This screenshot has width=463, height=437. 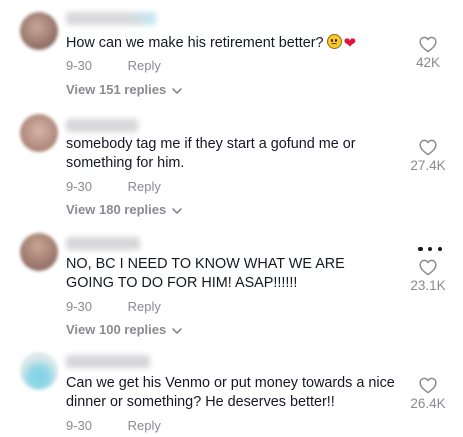 I want to click on like-count: 26.4K, so click(x=428, y=403).